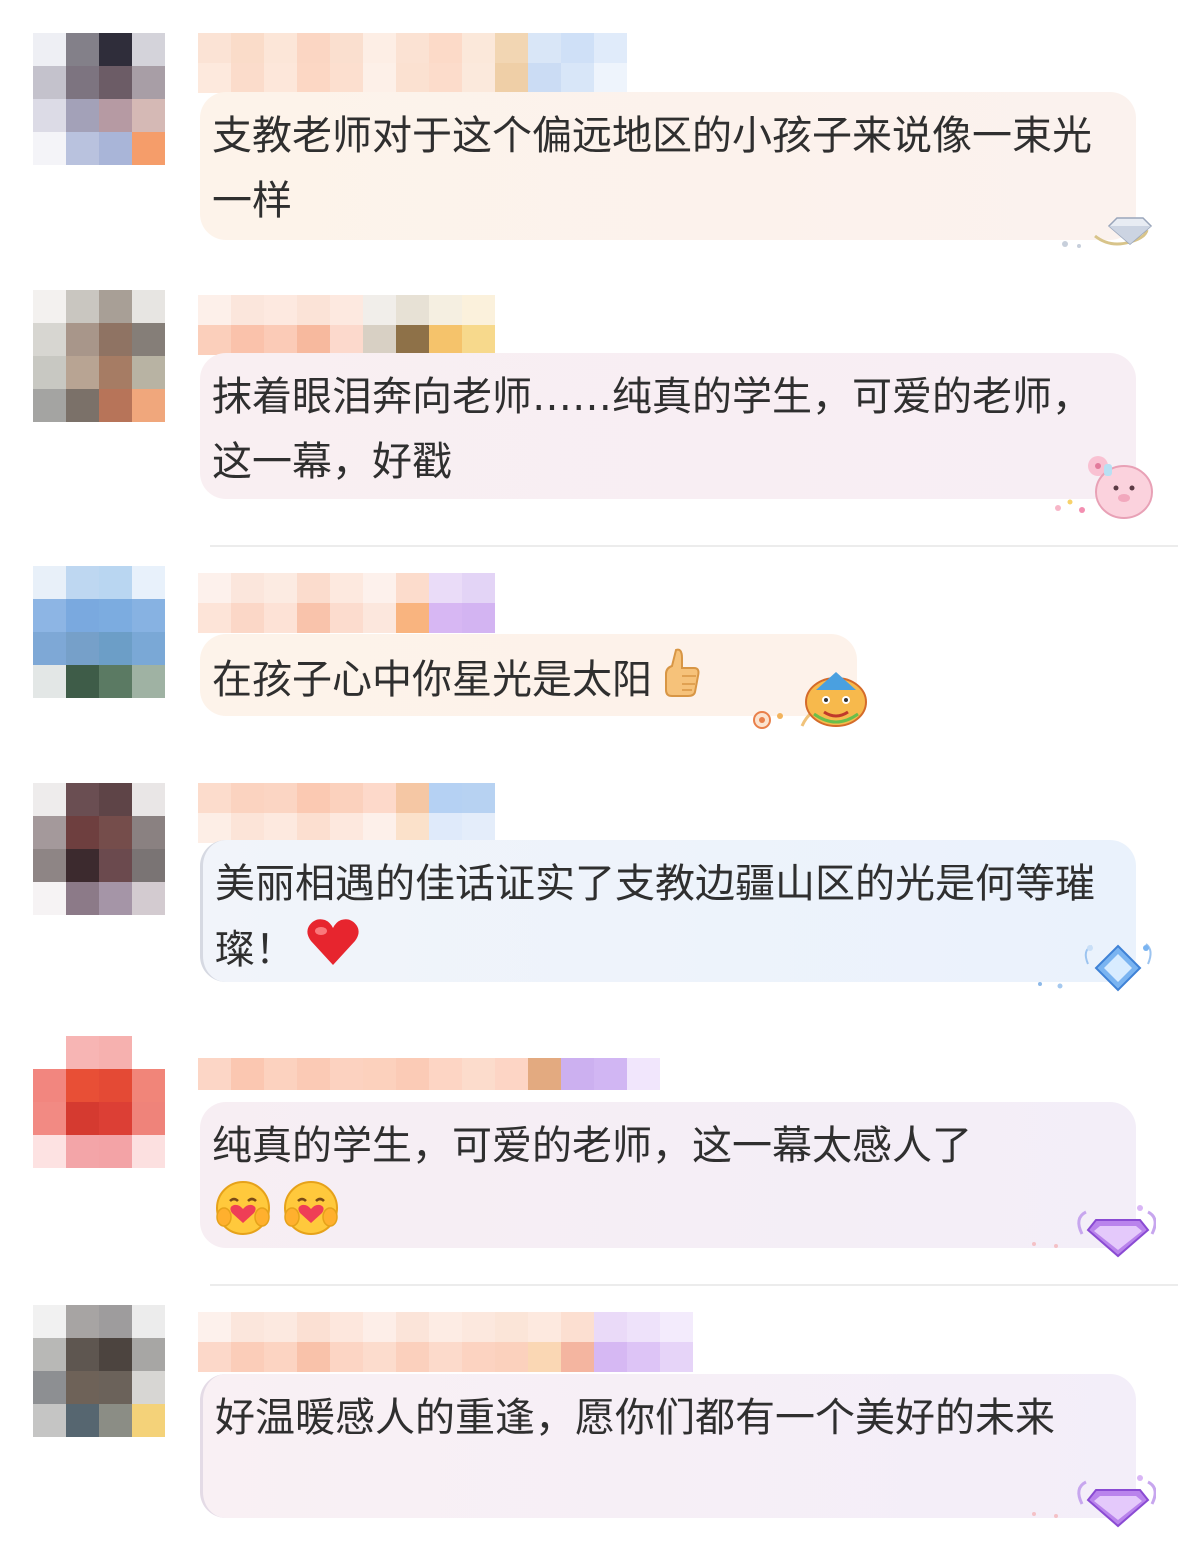 The height and width of the screenshot is (1566, 1178). I want to click on comment-bubble: 美丽相遇的佳话证实了支教边疆山区的光是何等璀璨！, so click(668, 911).